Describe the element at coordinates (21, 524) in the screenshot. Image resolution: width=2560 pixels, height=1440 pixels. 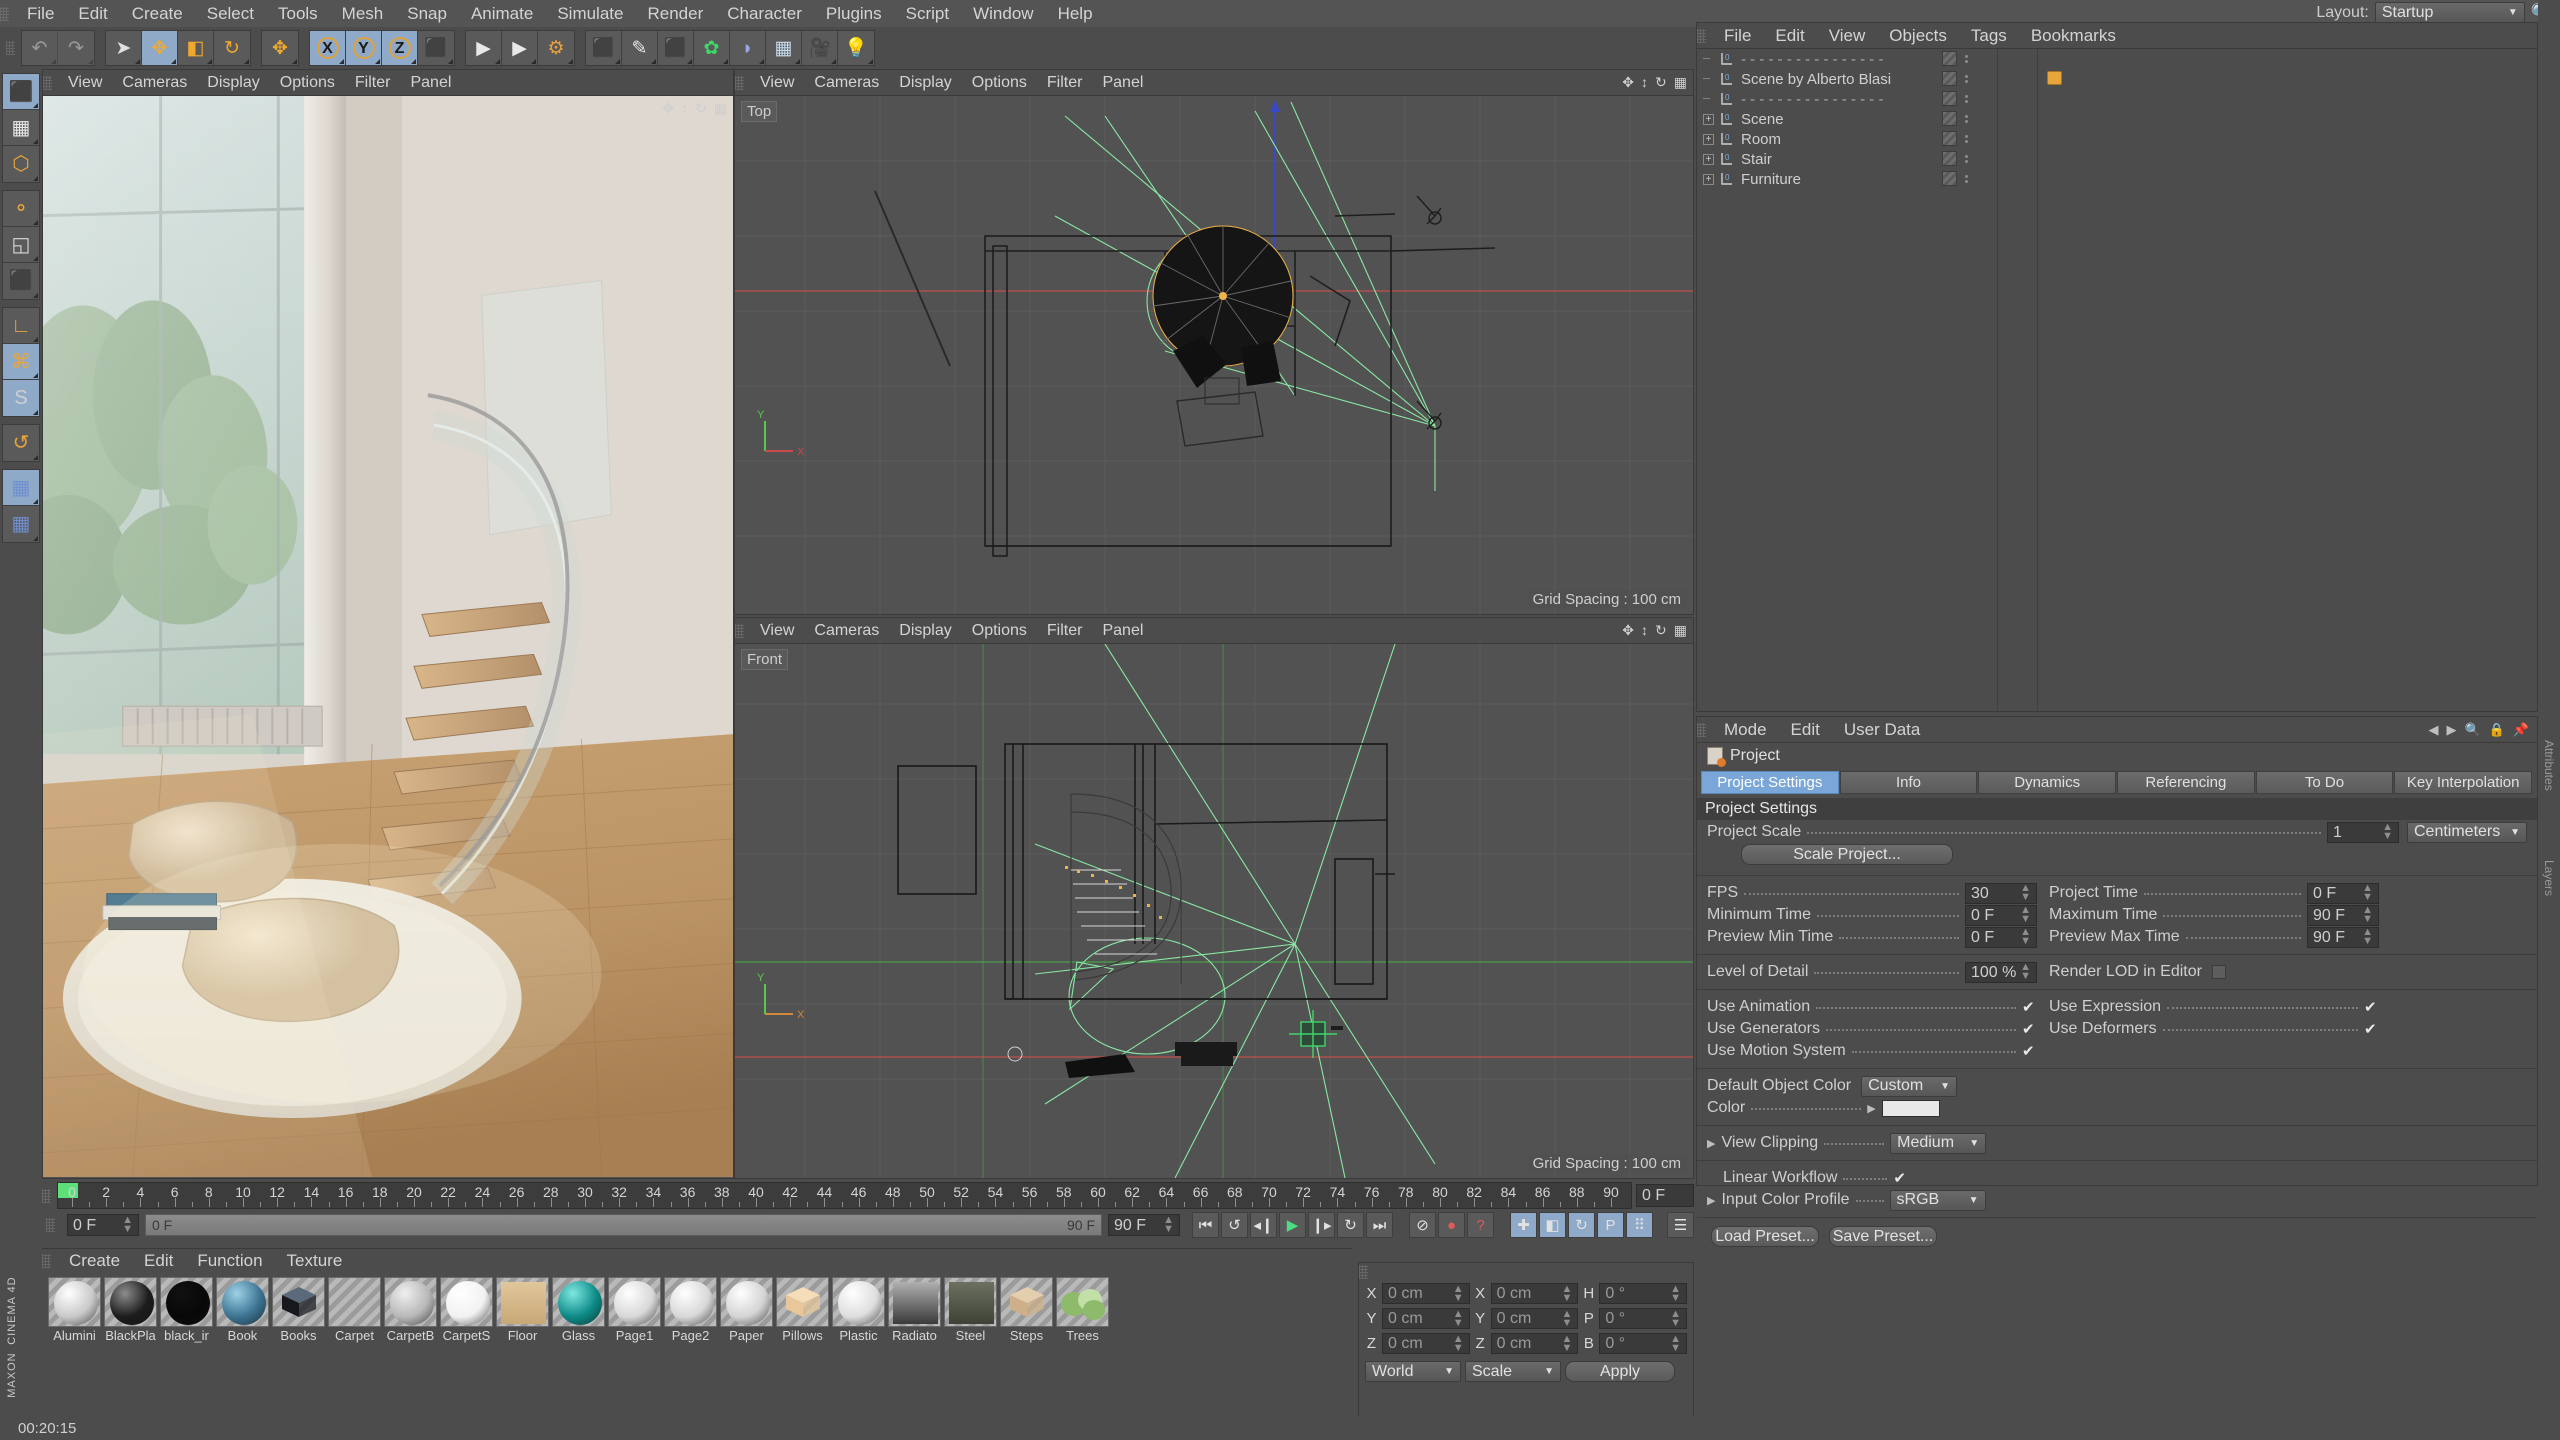
I see `workplane-rotate-icon: ▦` at that location.